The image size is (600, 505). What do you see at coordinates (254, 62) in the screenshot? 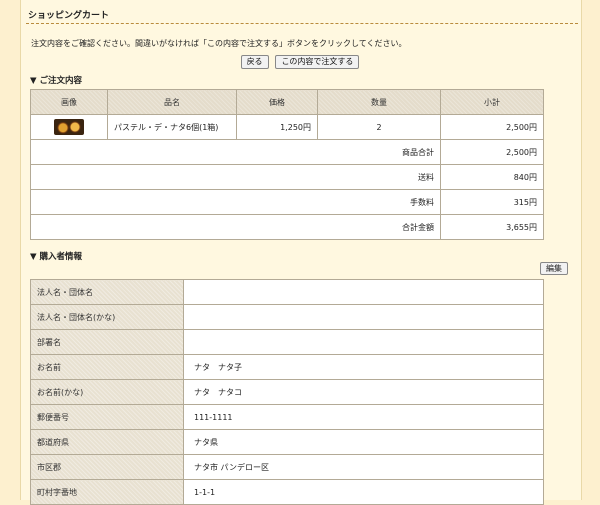
I see `back-button: 戻る` at bounding box center [254, 62].